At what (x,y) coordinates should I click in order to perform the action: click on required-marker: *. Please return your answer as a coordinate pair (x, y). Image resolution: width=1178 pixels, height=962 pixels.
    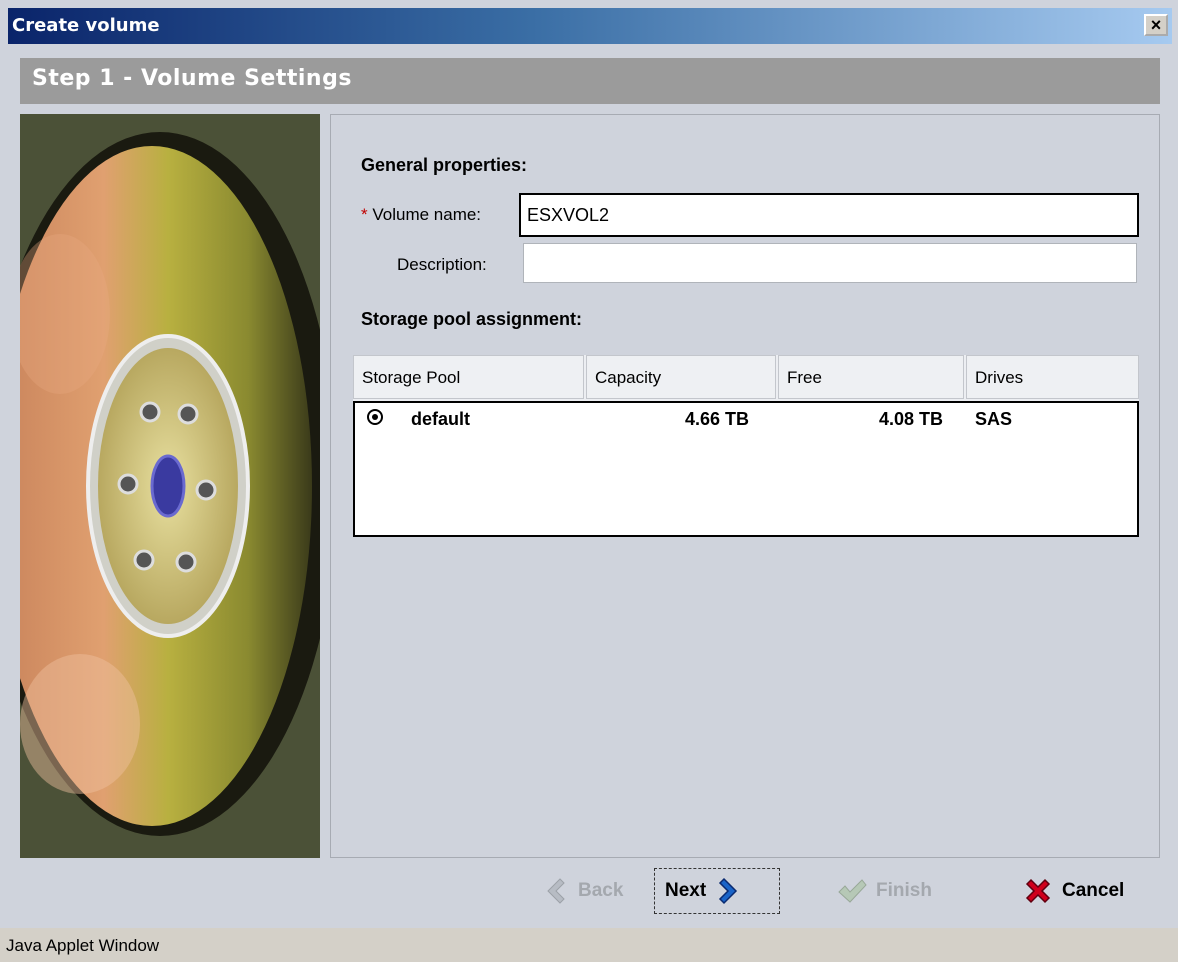
    Looking at the image, I should click on (364, 214).